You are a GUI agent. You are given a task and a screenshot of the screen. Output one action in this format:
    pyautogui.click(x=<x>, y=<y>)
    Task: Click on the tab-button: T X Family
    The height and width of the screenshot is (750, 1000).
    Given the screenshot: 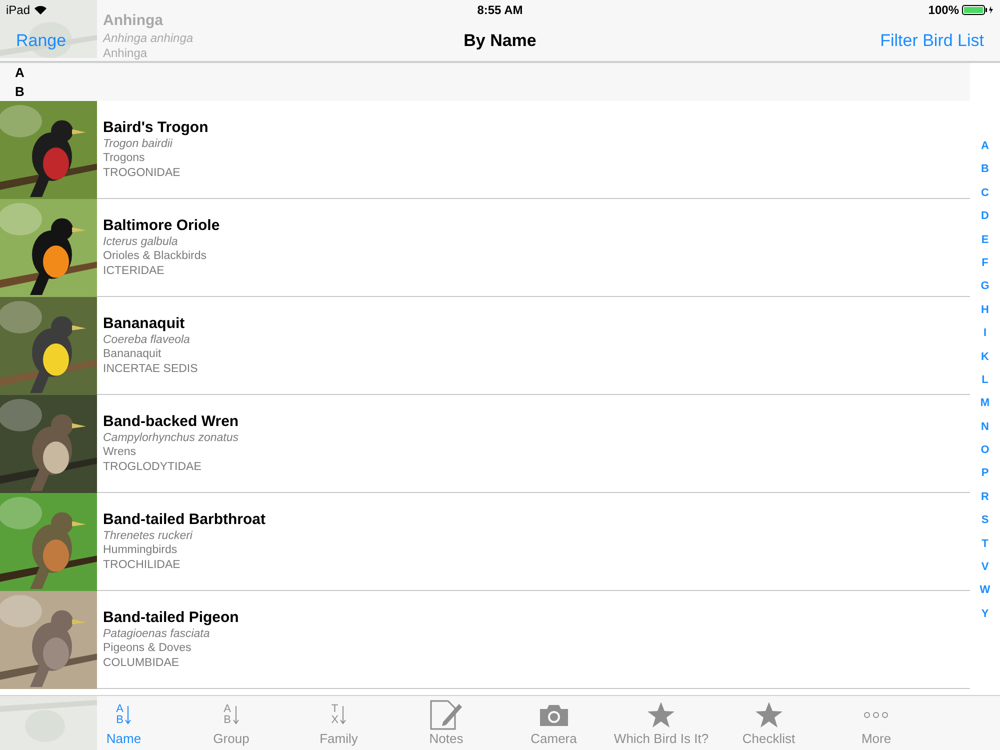 What is the action you would take?
    pyautogui.click(x=338, y=723)
    